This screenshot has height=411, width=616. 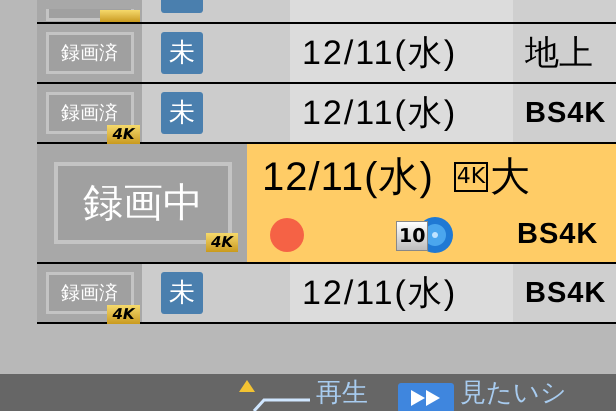 I want to click on program-title: 大, so click(x=510, y=177).